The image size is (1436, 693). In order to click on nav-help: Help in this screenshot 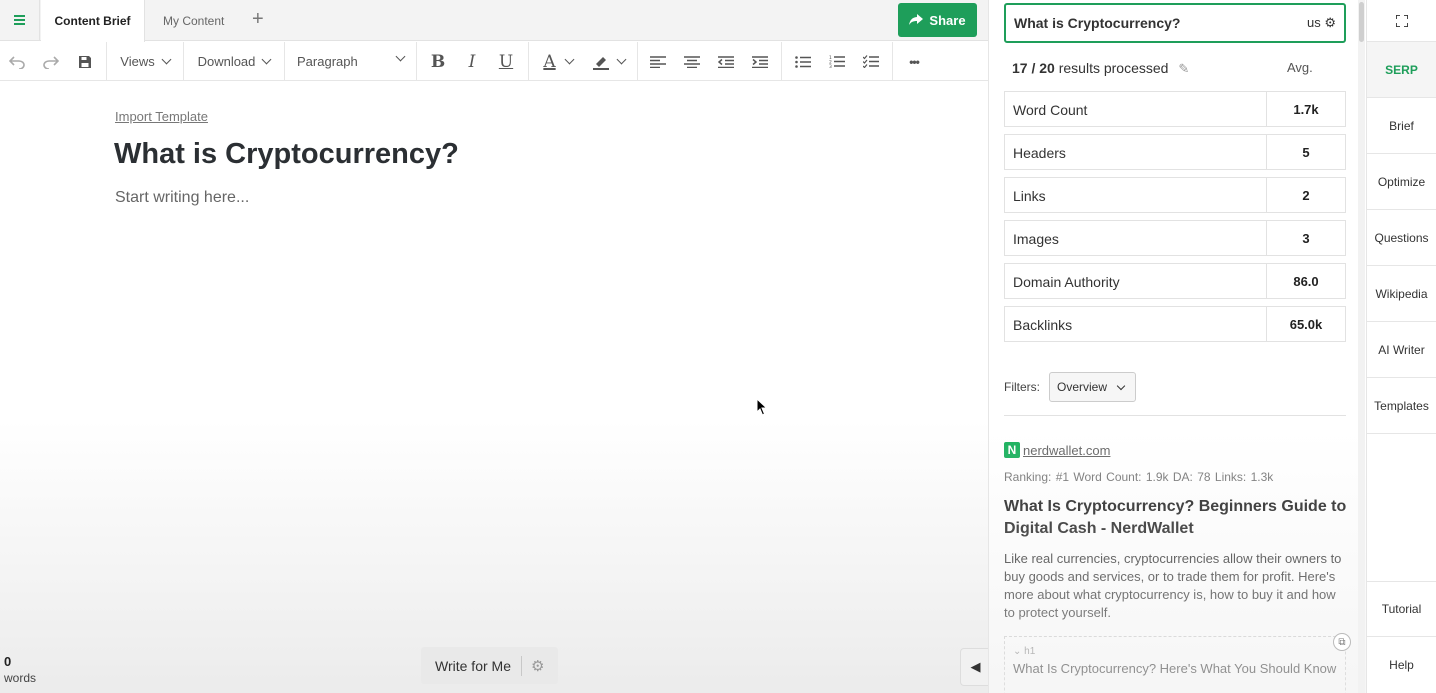, I will do `click(1401, 665)`.